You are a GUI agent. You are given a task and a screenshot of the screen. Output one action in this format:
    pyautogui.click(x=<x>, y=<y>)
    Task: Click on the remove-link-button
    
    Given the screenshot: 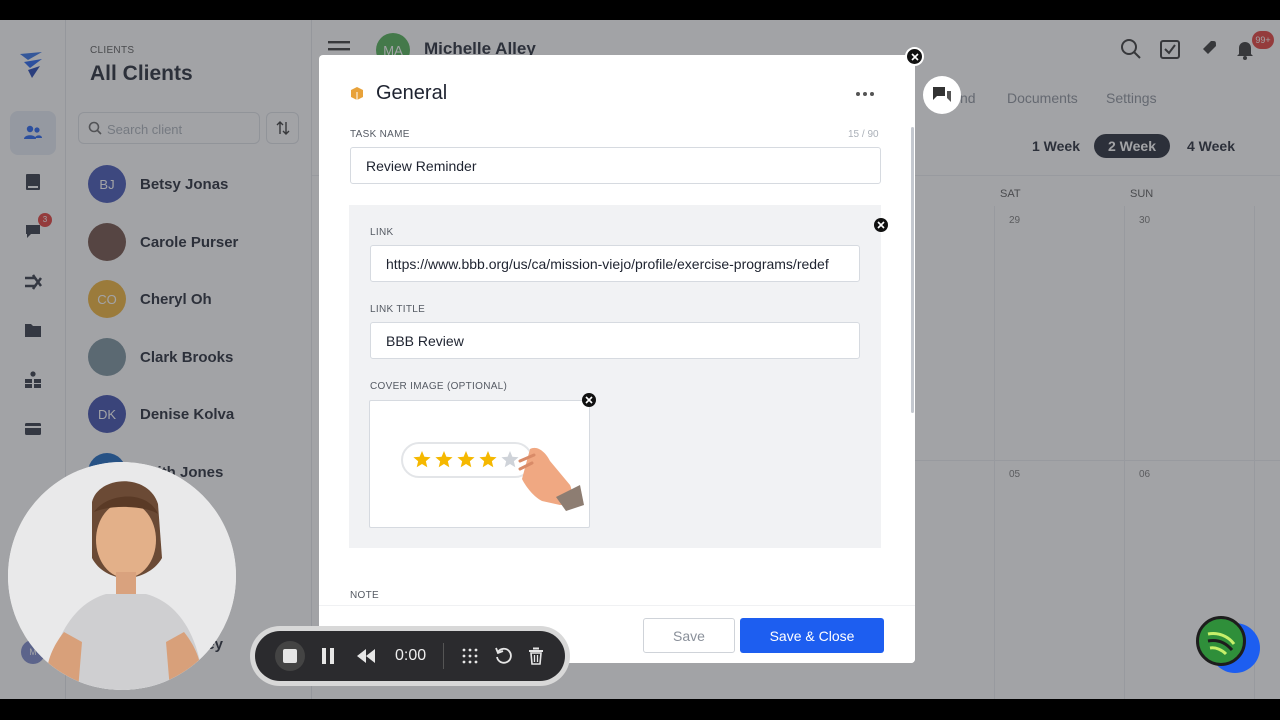 What is the action you would take?
    pyautogui.click(x=881, y=225)
    